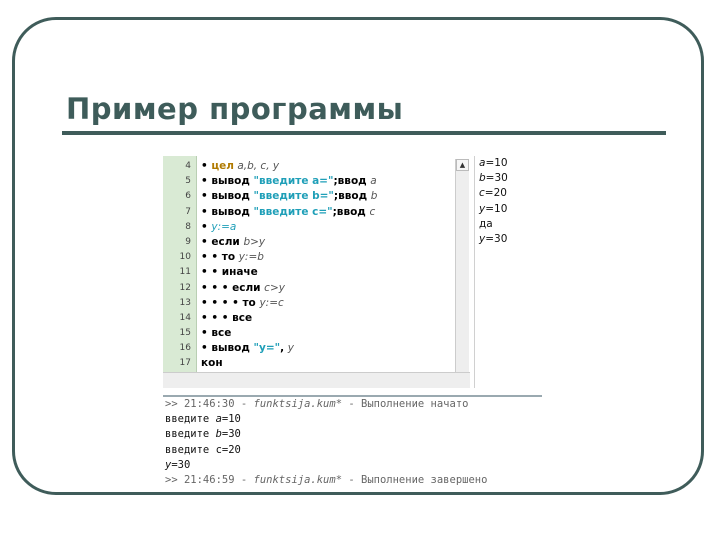 The width and height of the screenshot is (720, 540). What do you see at coordinates (293, 181) in the screenshot?
I see `code-line-token: "введите a="` at bounding box center [293, 181].